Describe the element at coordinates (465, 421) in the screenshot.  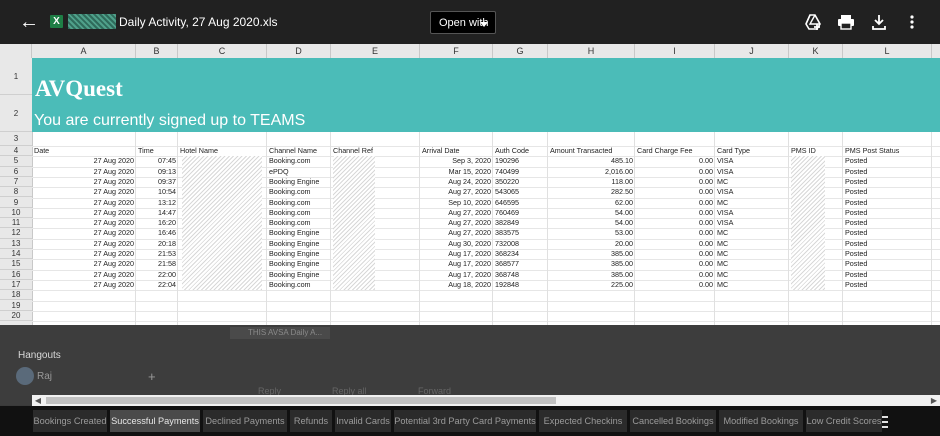
I see `sheet-tab-potential-3rd-party-card-payments: Potential 3rd Party Card Payments` at that location.